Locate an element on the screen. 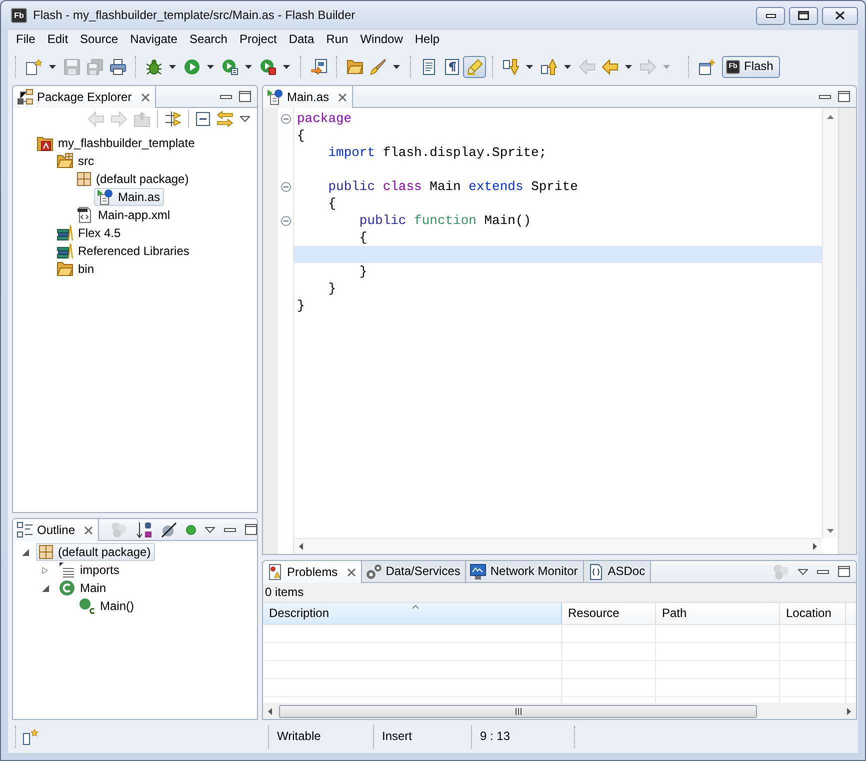  fast-view-button is located at coordinates (31, 736).